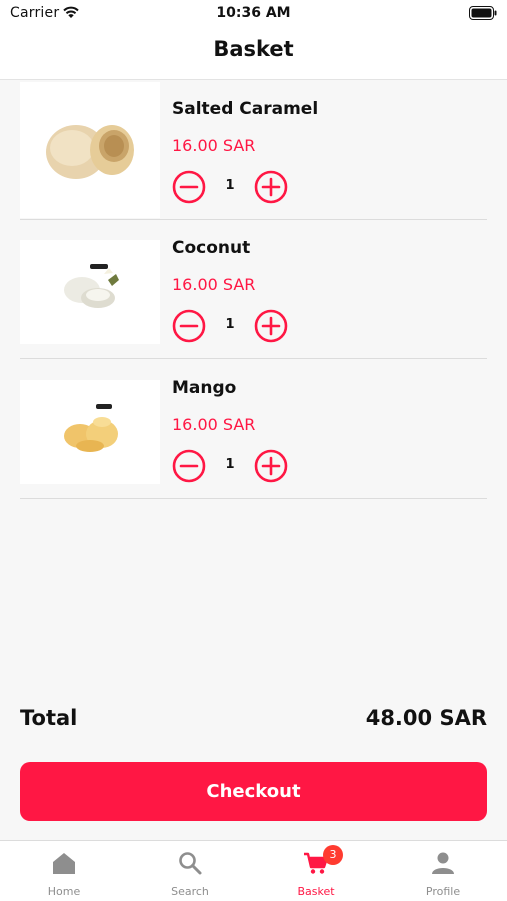 The image size is (507, 901). What do you see at coordinates (204, 388) in the screenshot?
I see `item-name: Mango` at bounding box center [204, 388].